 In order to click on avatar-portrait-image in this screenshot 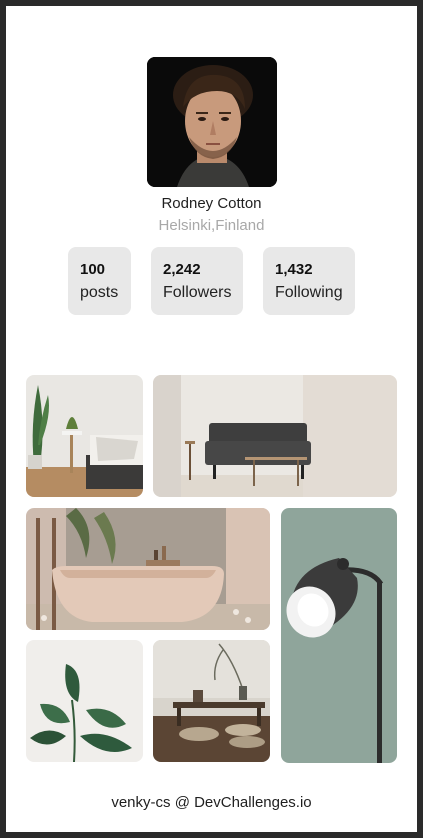, I will do `click(212, 122)`.